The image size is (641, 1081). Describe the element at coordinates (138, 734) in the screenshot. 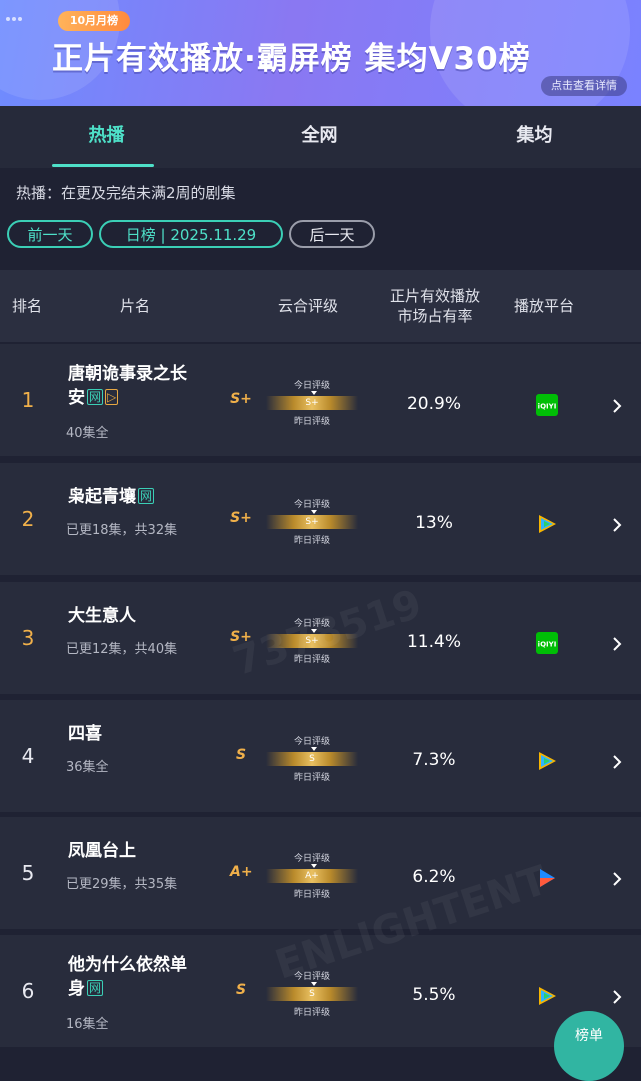

I see `show-title: 四喜` at that location.